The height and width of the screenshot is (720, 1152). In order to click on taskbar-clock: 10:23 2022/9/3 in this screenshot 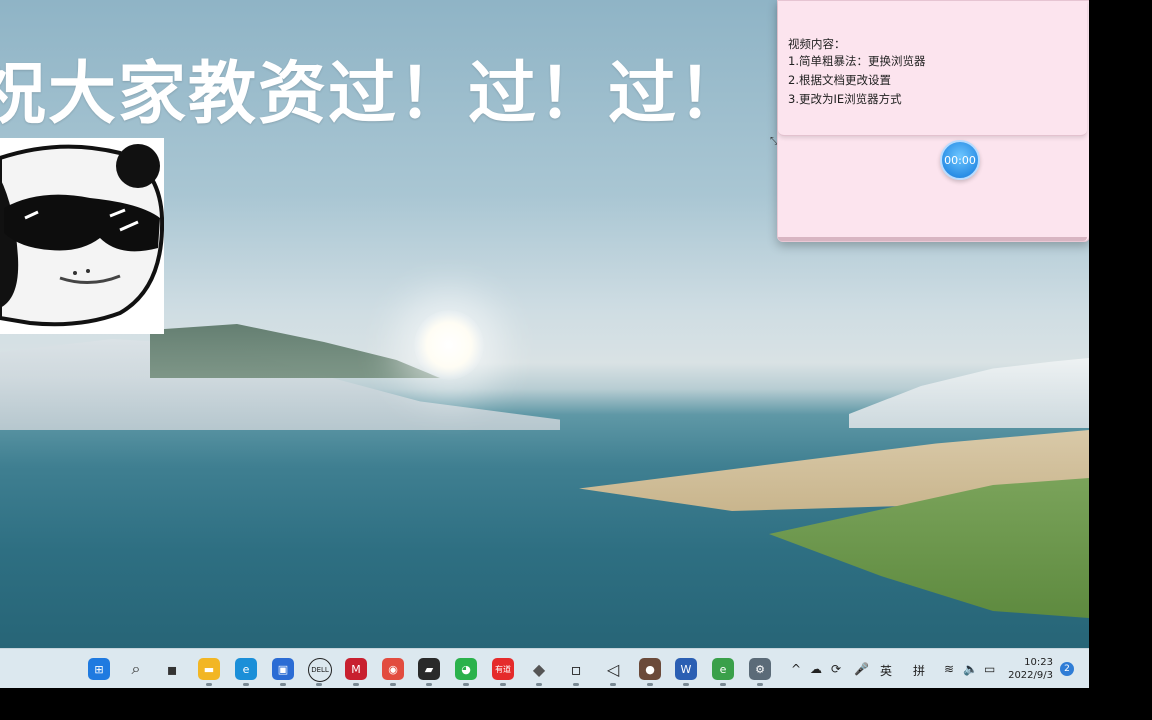, I will do `click(1030, 669)`.